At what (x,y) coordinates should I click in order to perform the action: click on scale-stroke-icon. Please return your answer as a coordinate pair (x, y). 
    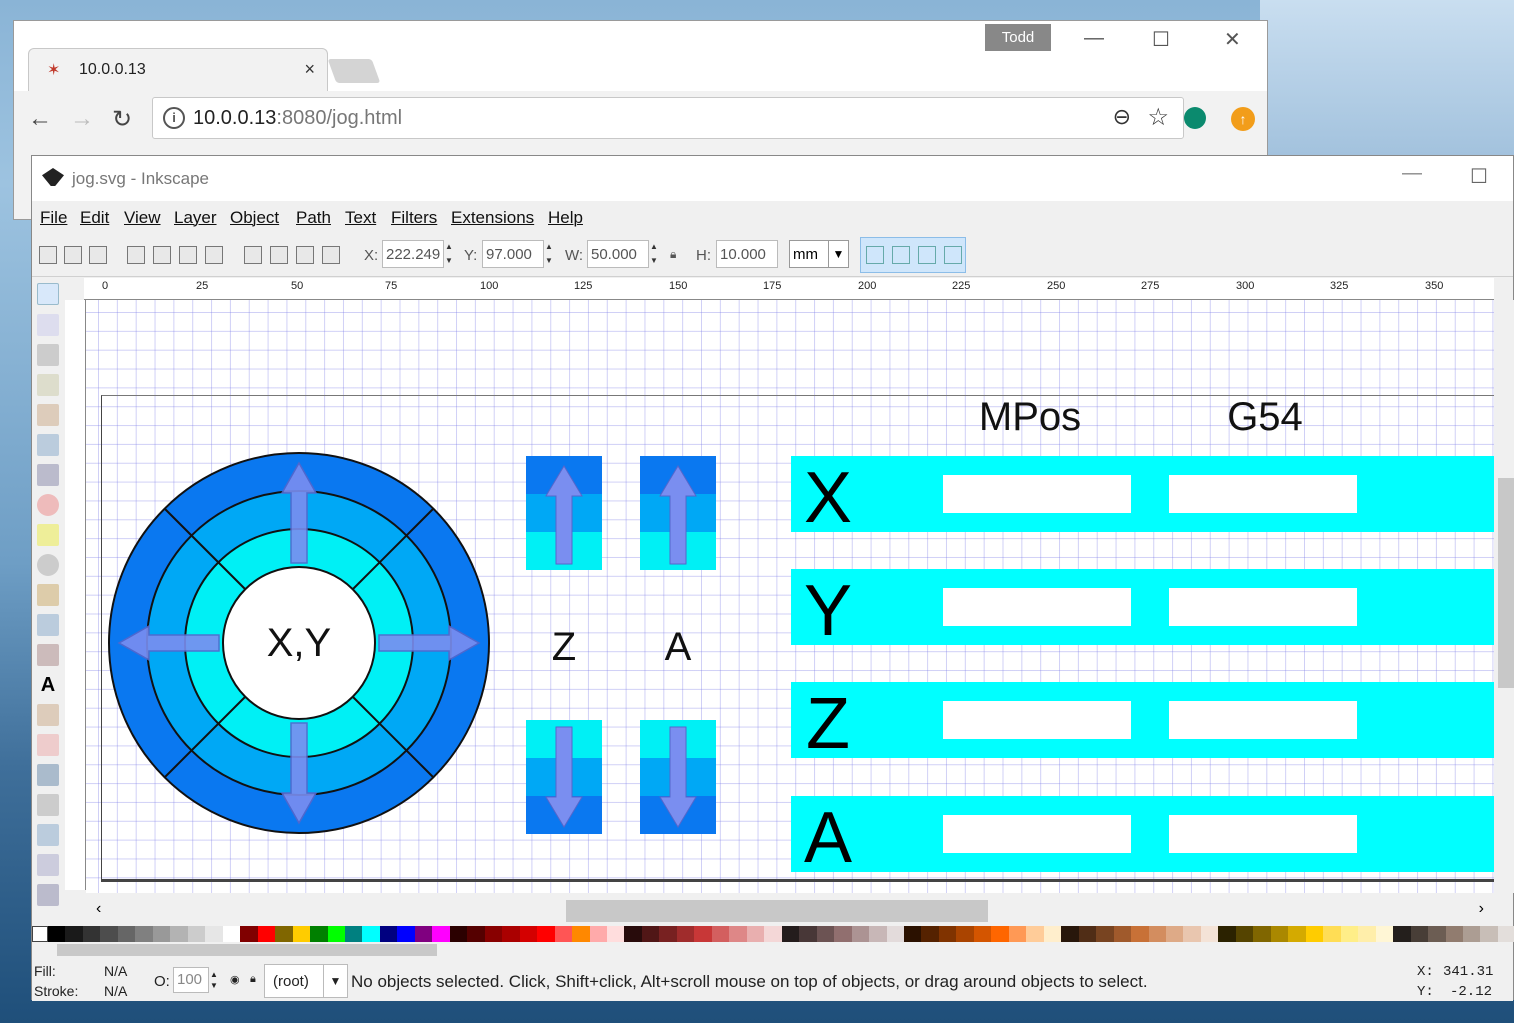
    Looking at the image, I should click on (875, 255).